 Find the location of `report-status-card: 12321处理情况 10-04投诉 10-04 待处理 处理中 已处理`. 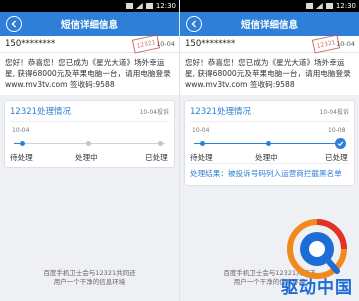

report-status-card: 12321处理情况 10-04投诉 10-04 待处理 处理中 已处理 is located at coordinates (89, 134).